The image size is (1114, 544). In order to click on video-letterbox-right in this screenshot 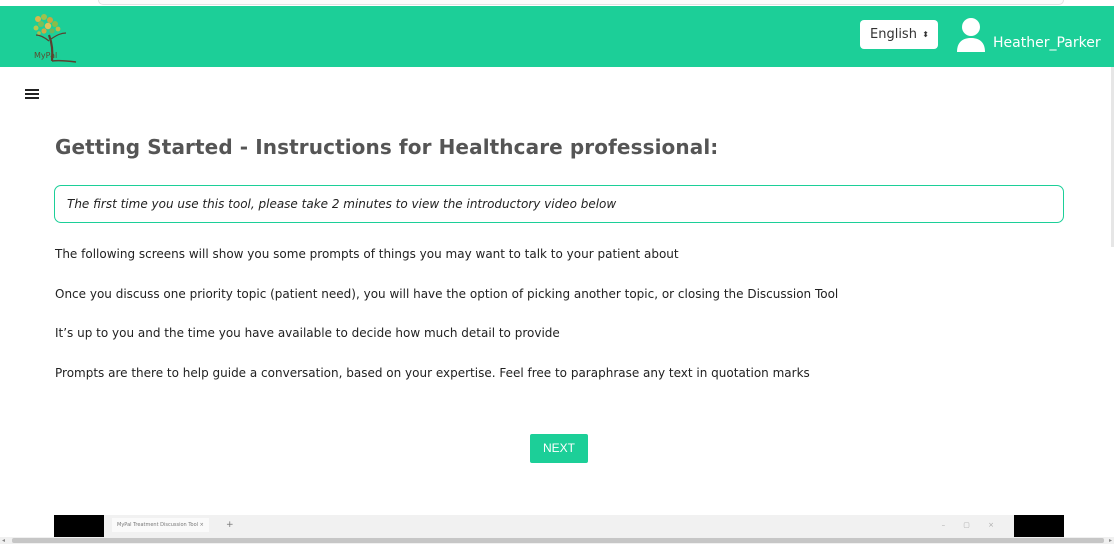, I will do `click(1039, 526)`.